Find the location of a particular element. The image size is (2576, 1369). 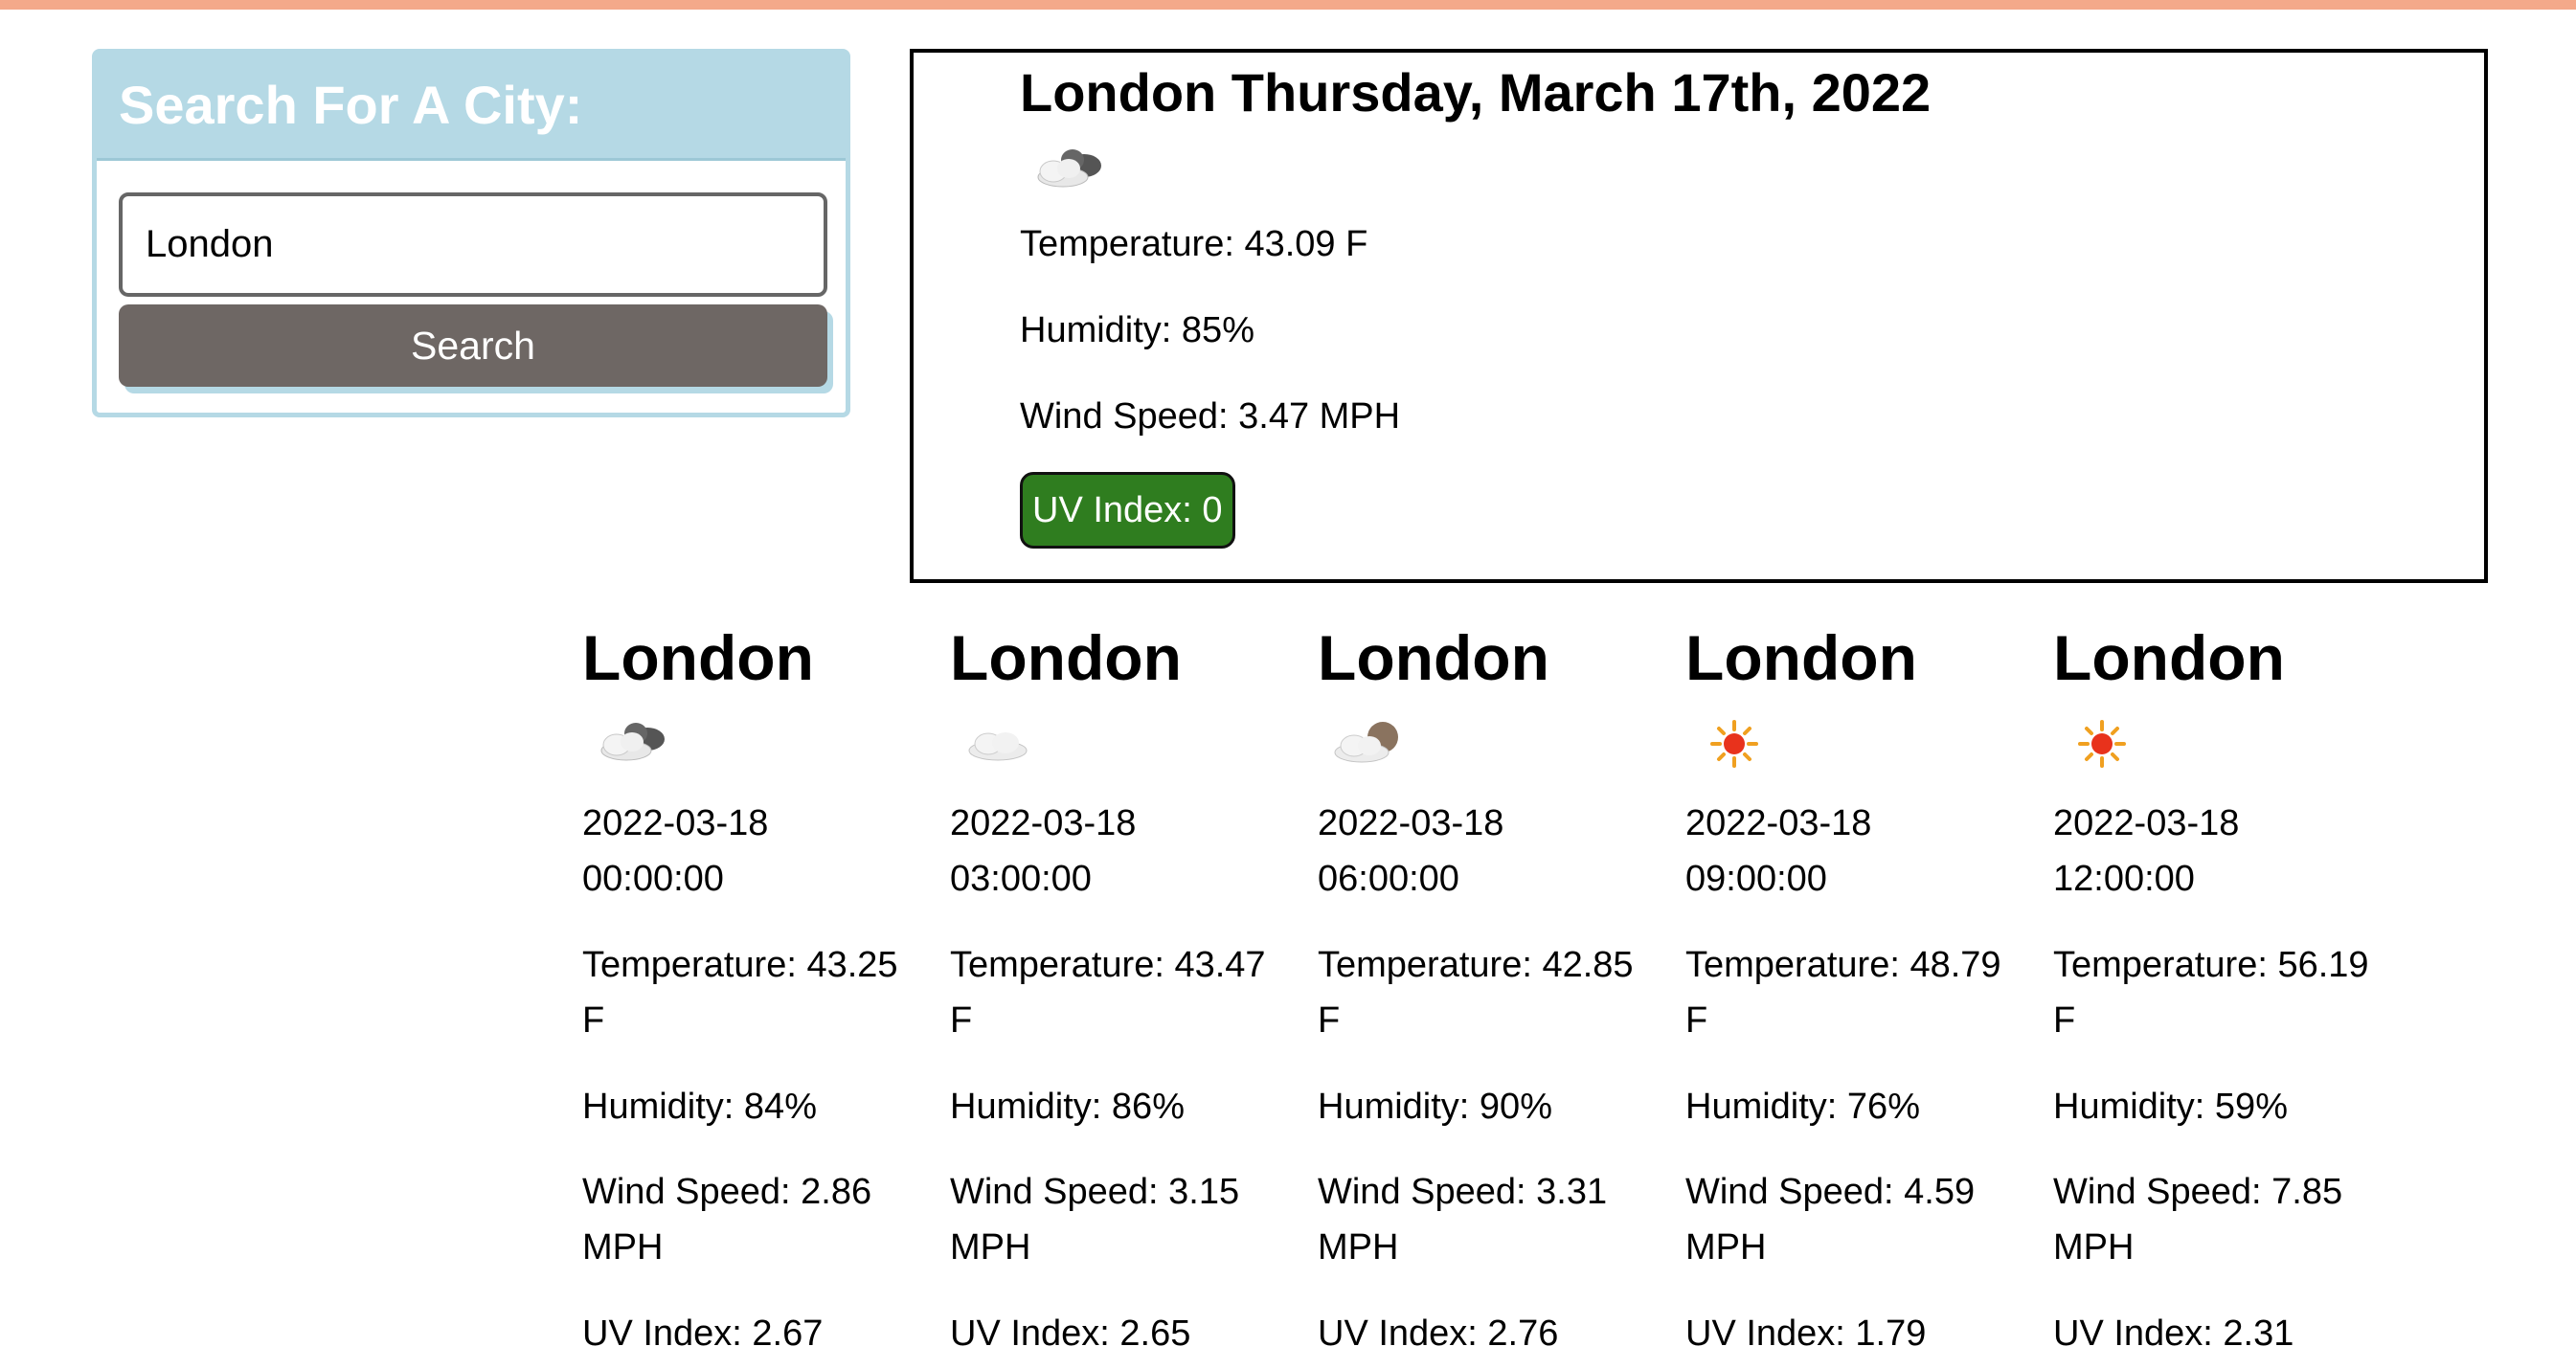

forecast-wind-speed: Wind Speed: 4.59 MPH is located at coordinates (1830, 1220).